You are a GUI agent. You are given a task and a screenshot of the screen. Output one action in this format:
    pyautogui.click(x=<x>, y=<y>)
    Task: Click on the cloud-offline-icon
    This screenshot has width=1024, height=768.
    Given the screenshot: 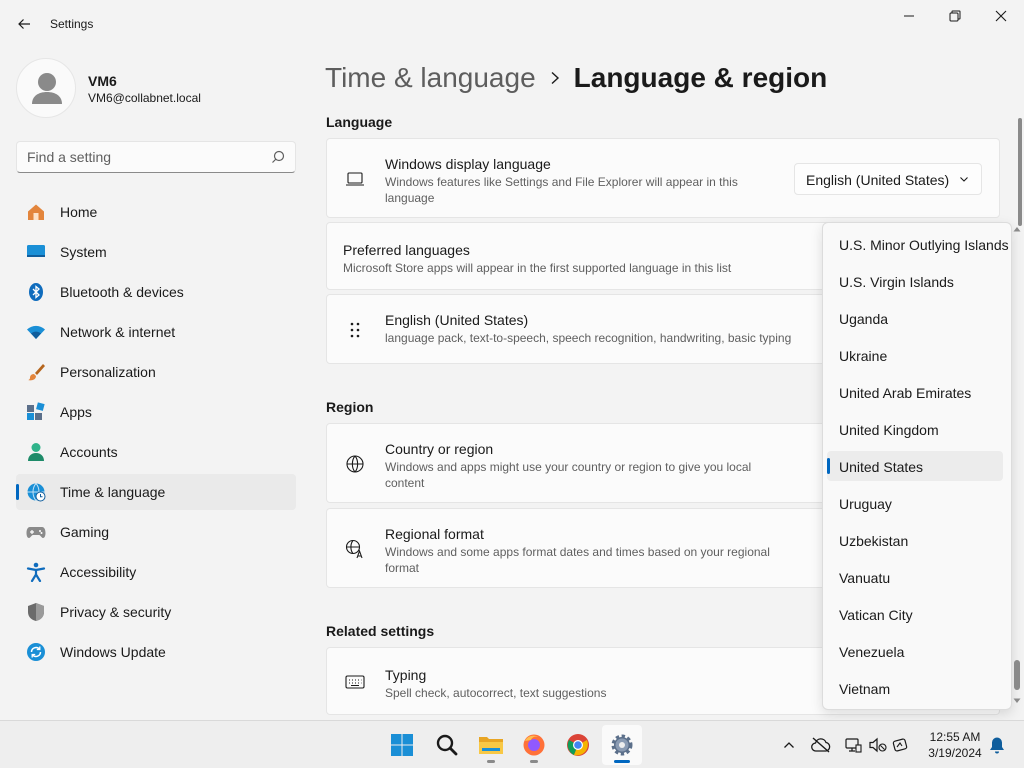 What is the action you would take?
    pyautogui.click(x=821, y=745)
    